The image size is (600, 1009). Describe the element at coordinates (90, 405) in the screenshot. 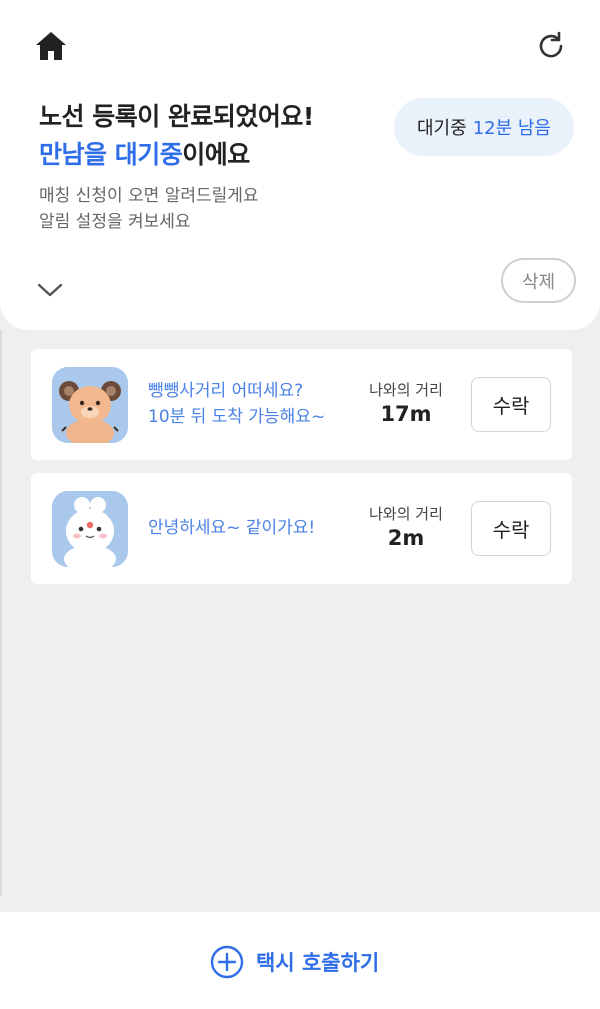

I see `bear-avatar` at that location.